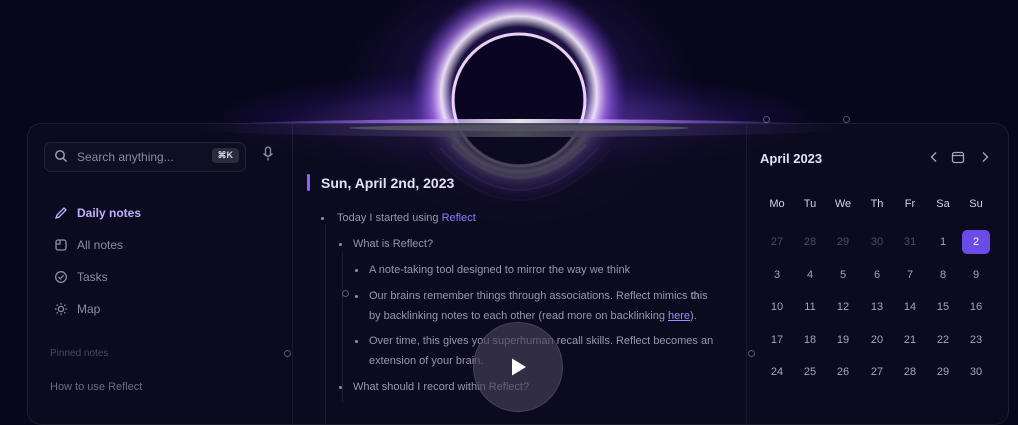 Image resolution: width=1018 pixels, height=425 pixels. I want to click on play-icon, so click(519, 367).